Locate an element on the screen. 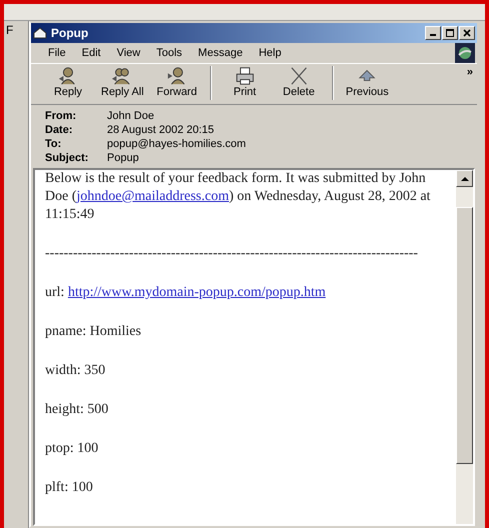 The width and height of the screenshot is (489, 528). menu-item: View is located at coordinates (129, 53).